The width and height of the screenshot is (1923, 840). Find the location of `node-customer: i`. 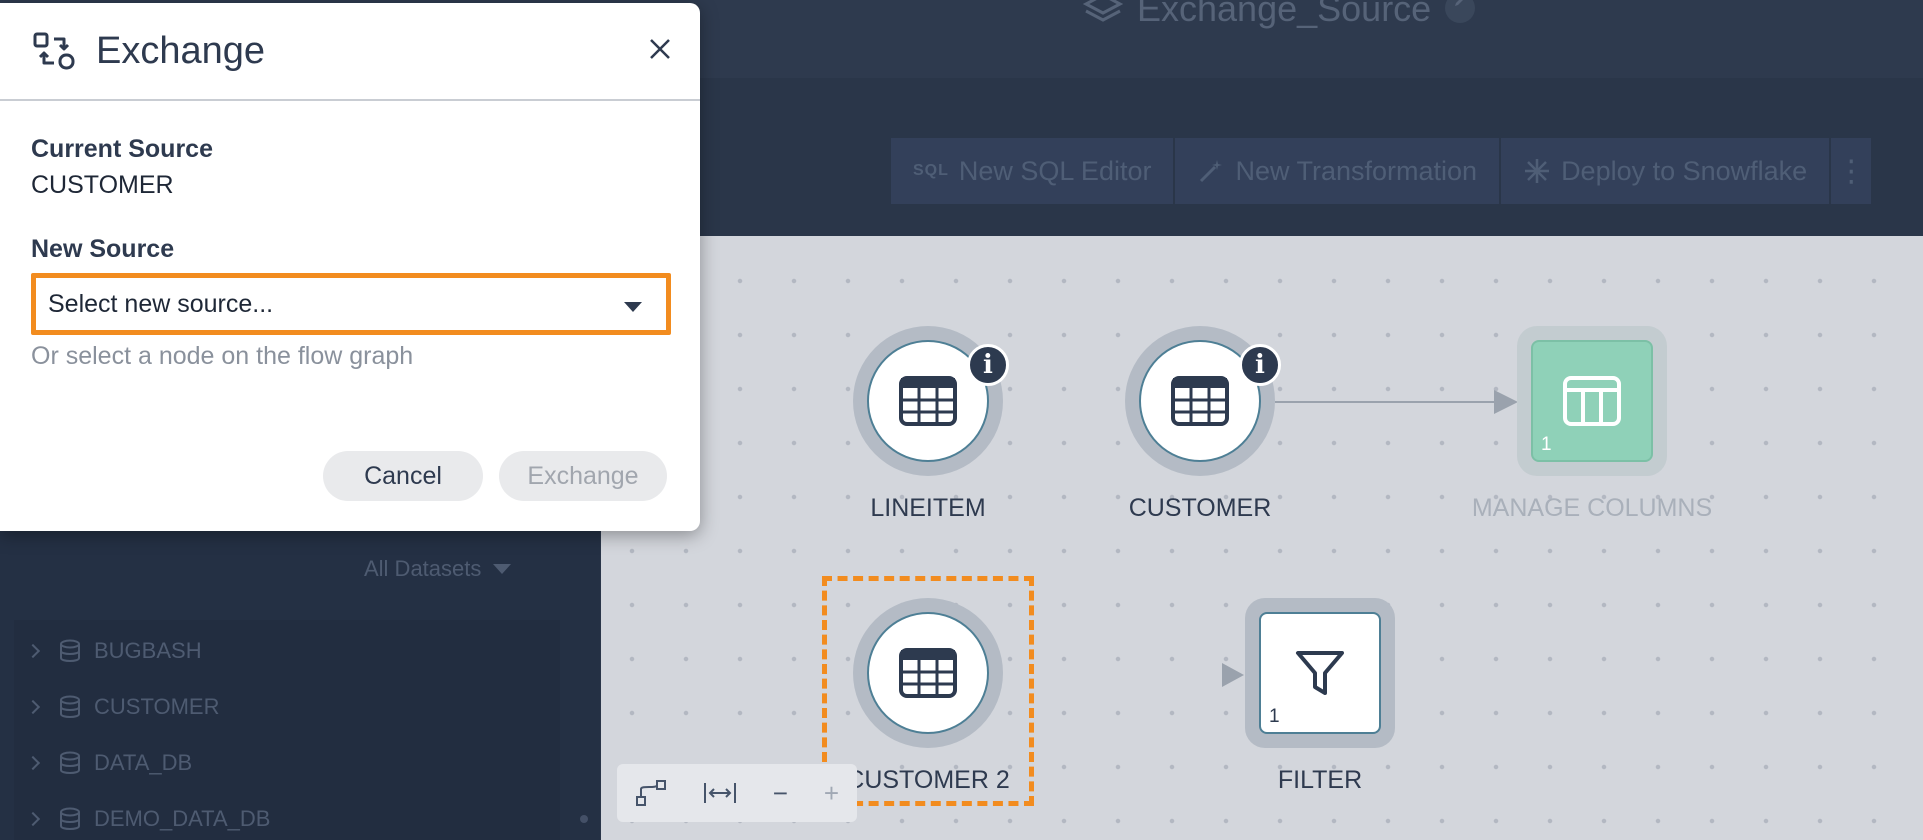

node-customer: i is located at coordinates (1203, 401).